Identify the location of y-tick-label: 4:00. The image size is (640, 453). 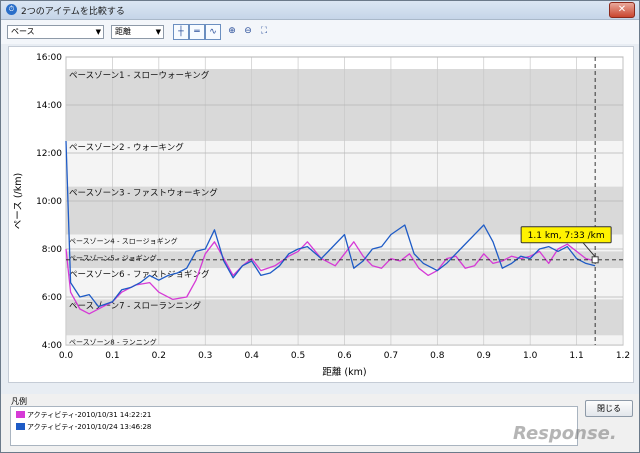
(52, 346).